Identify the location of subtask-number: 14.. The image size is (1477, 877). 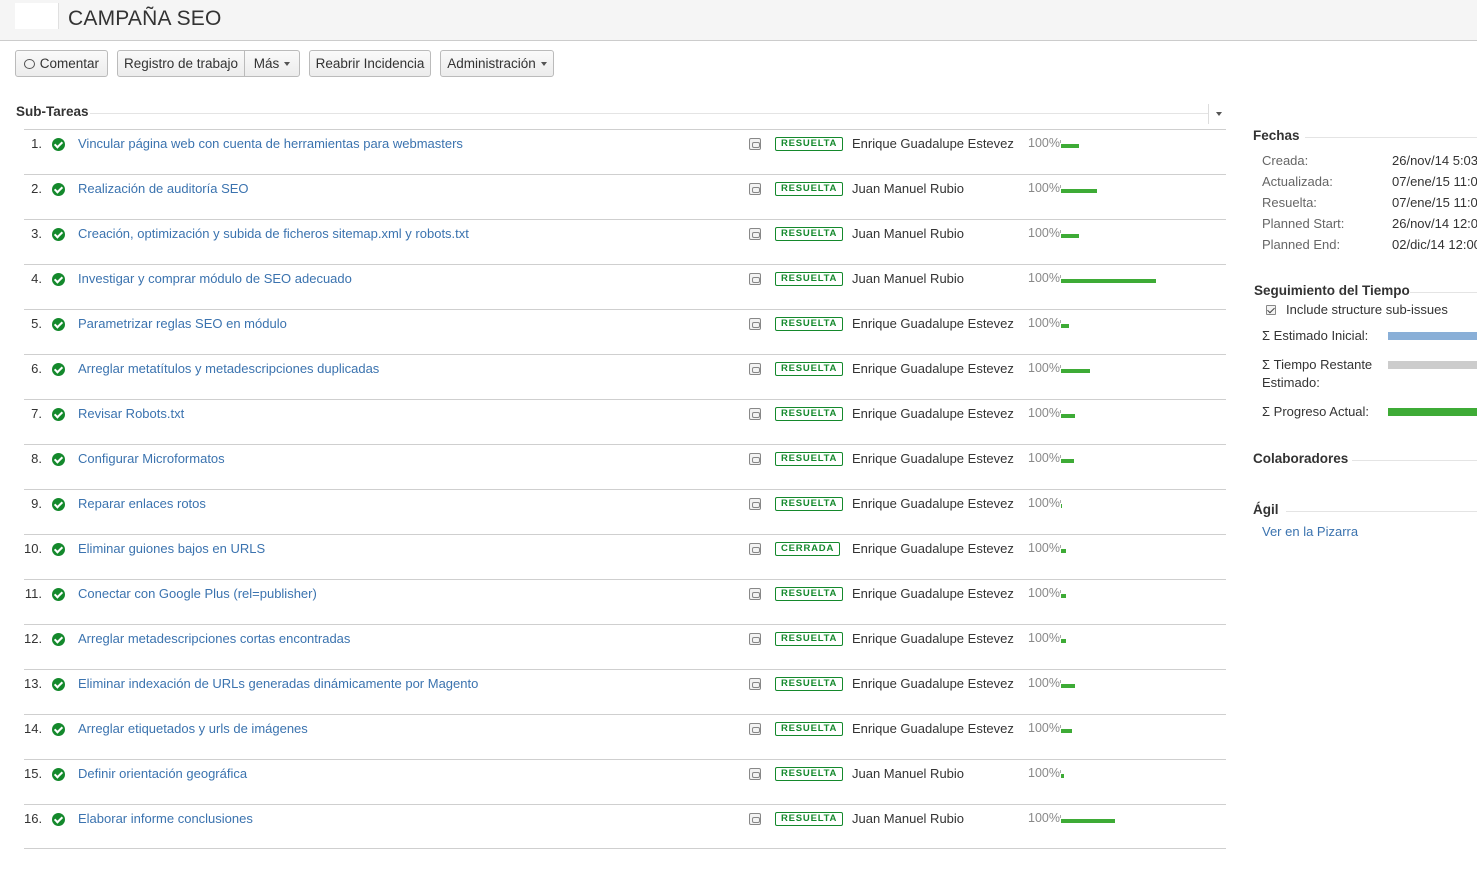
(33, 728).